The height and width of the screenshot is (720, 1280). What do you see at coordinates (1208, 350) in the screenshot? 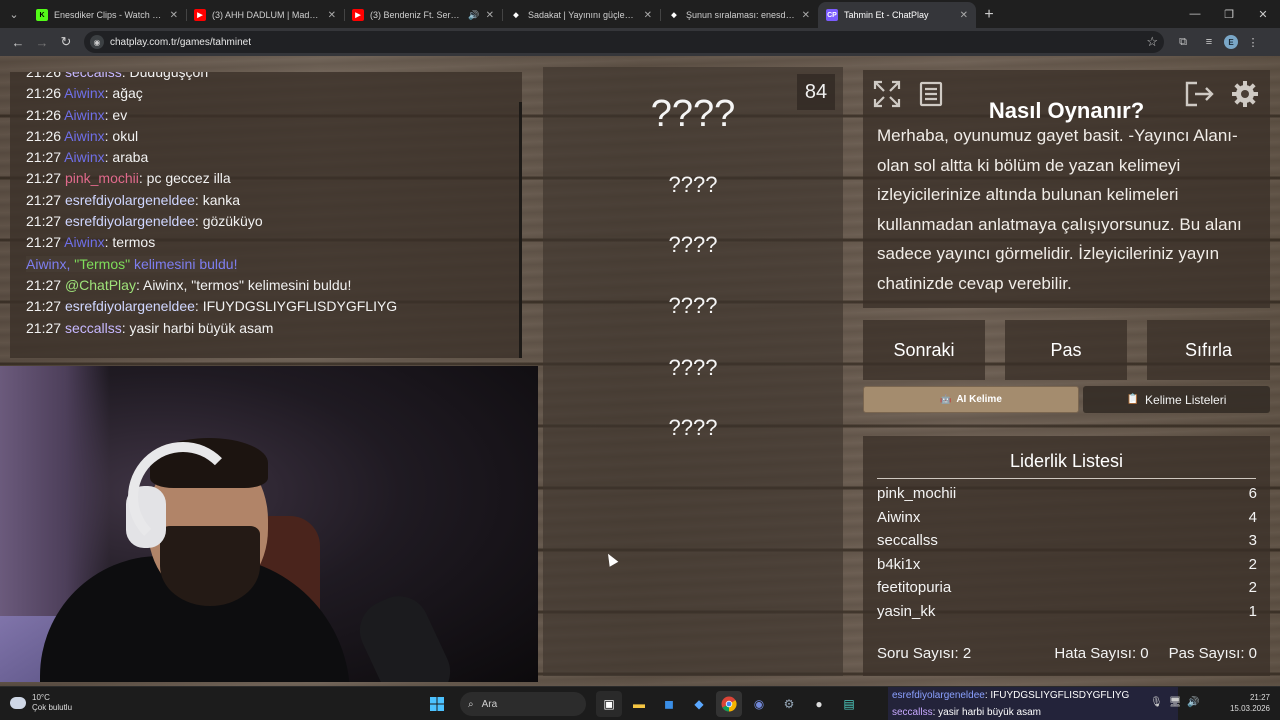
I see `reset-button: Sıfırla` at bounding box center [1208, 350].